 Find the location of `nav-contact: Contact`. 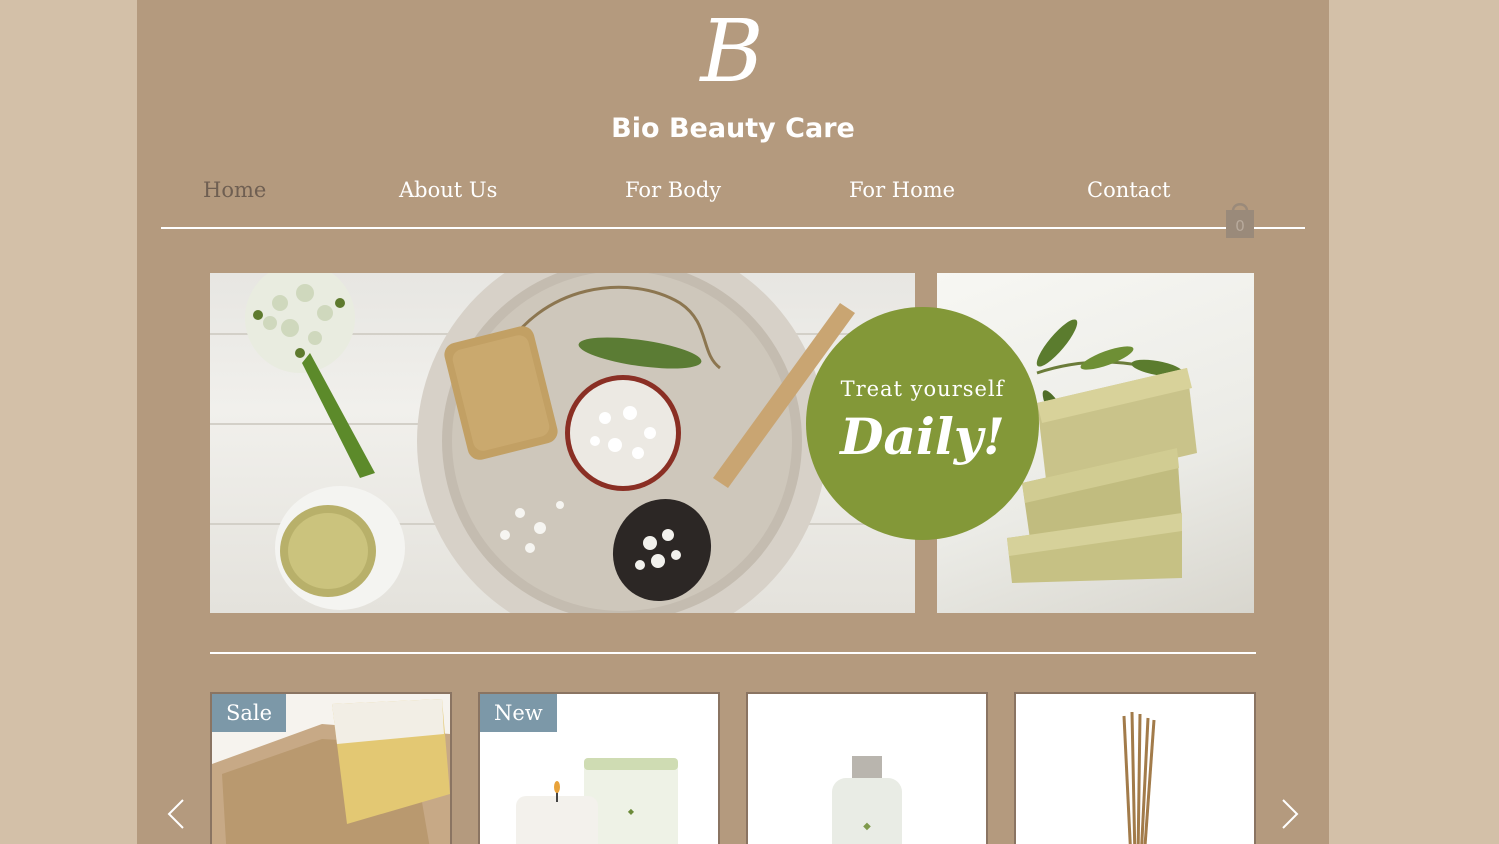

nav-contact: Contact is located at coordinates (1128, 190).